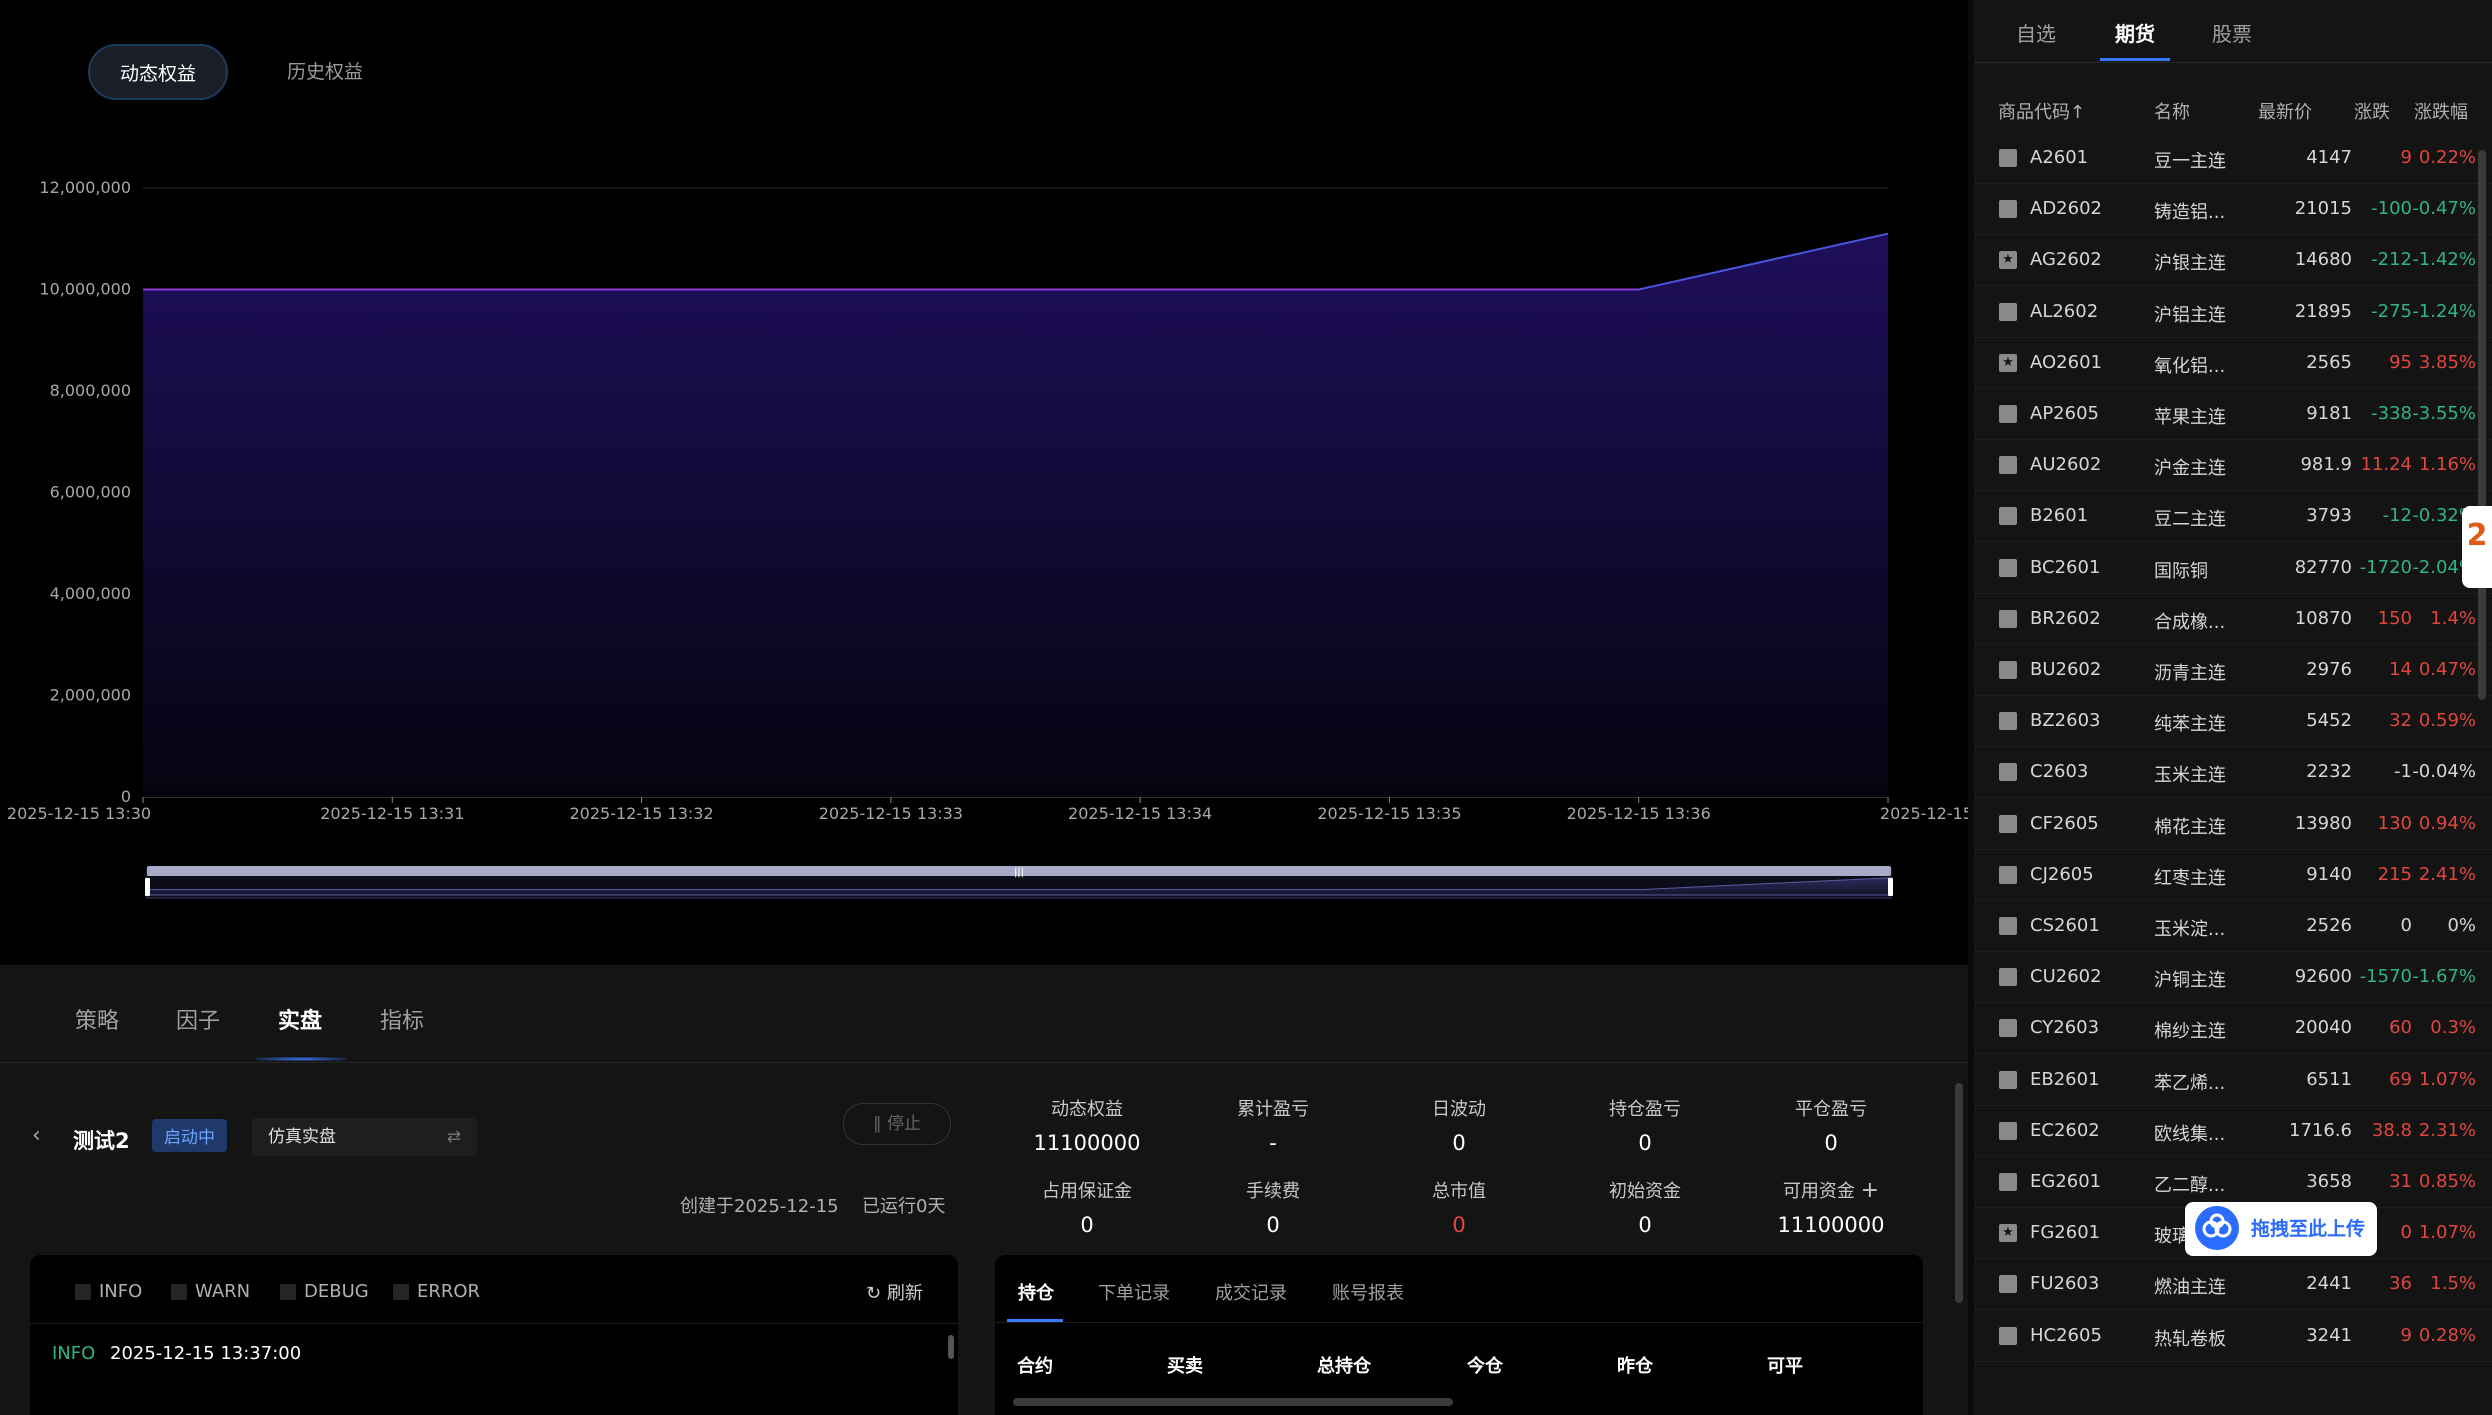 This screenshot has height=1415, width=2492. I want to click on market-row: A2601 豆一主连 4147 9 0.22%, so click(2233, 158).